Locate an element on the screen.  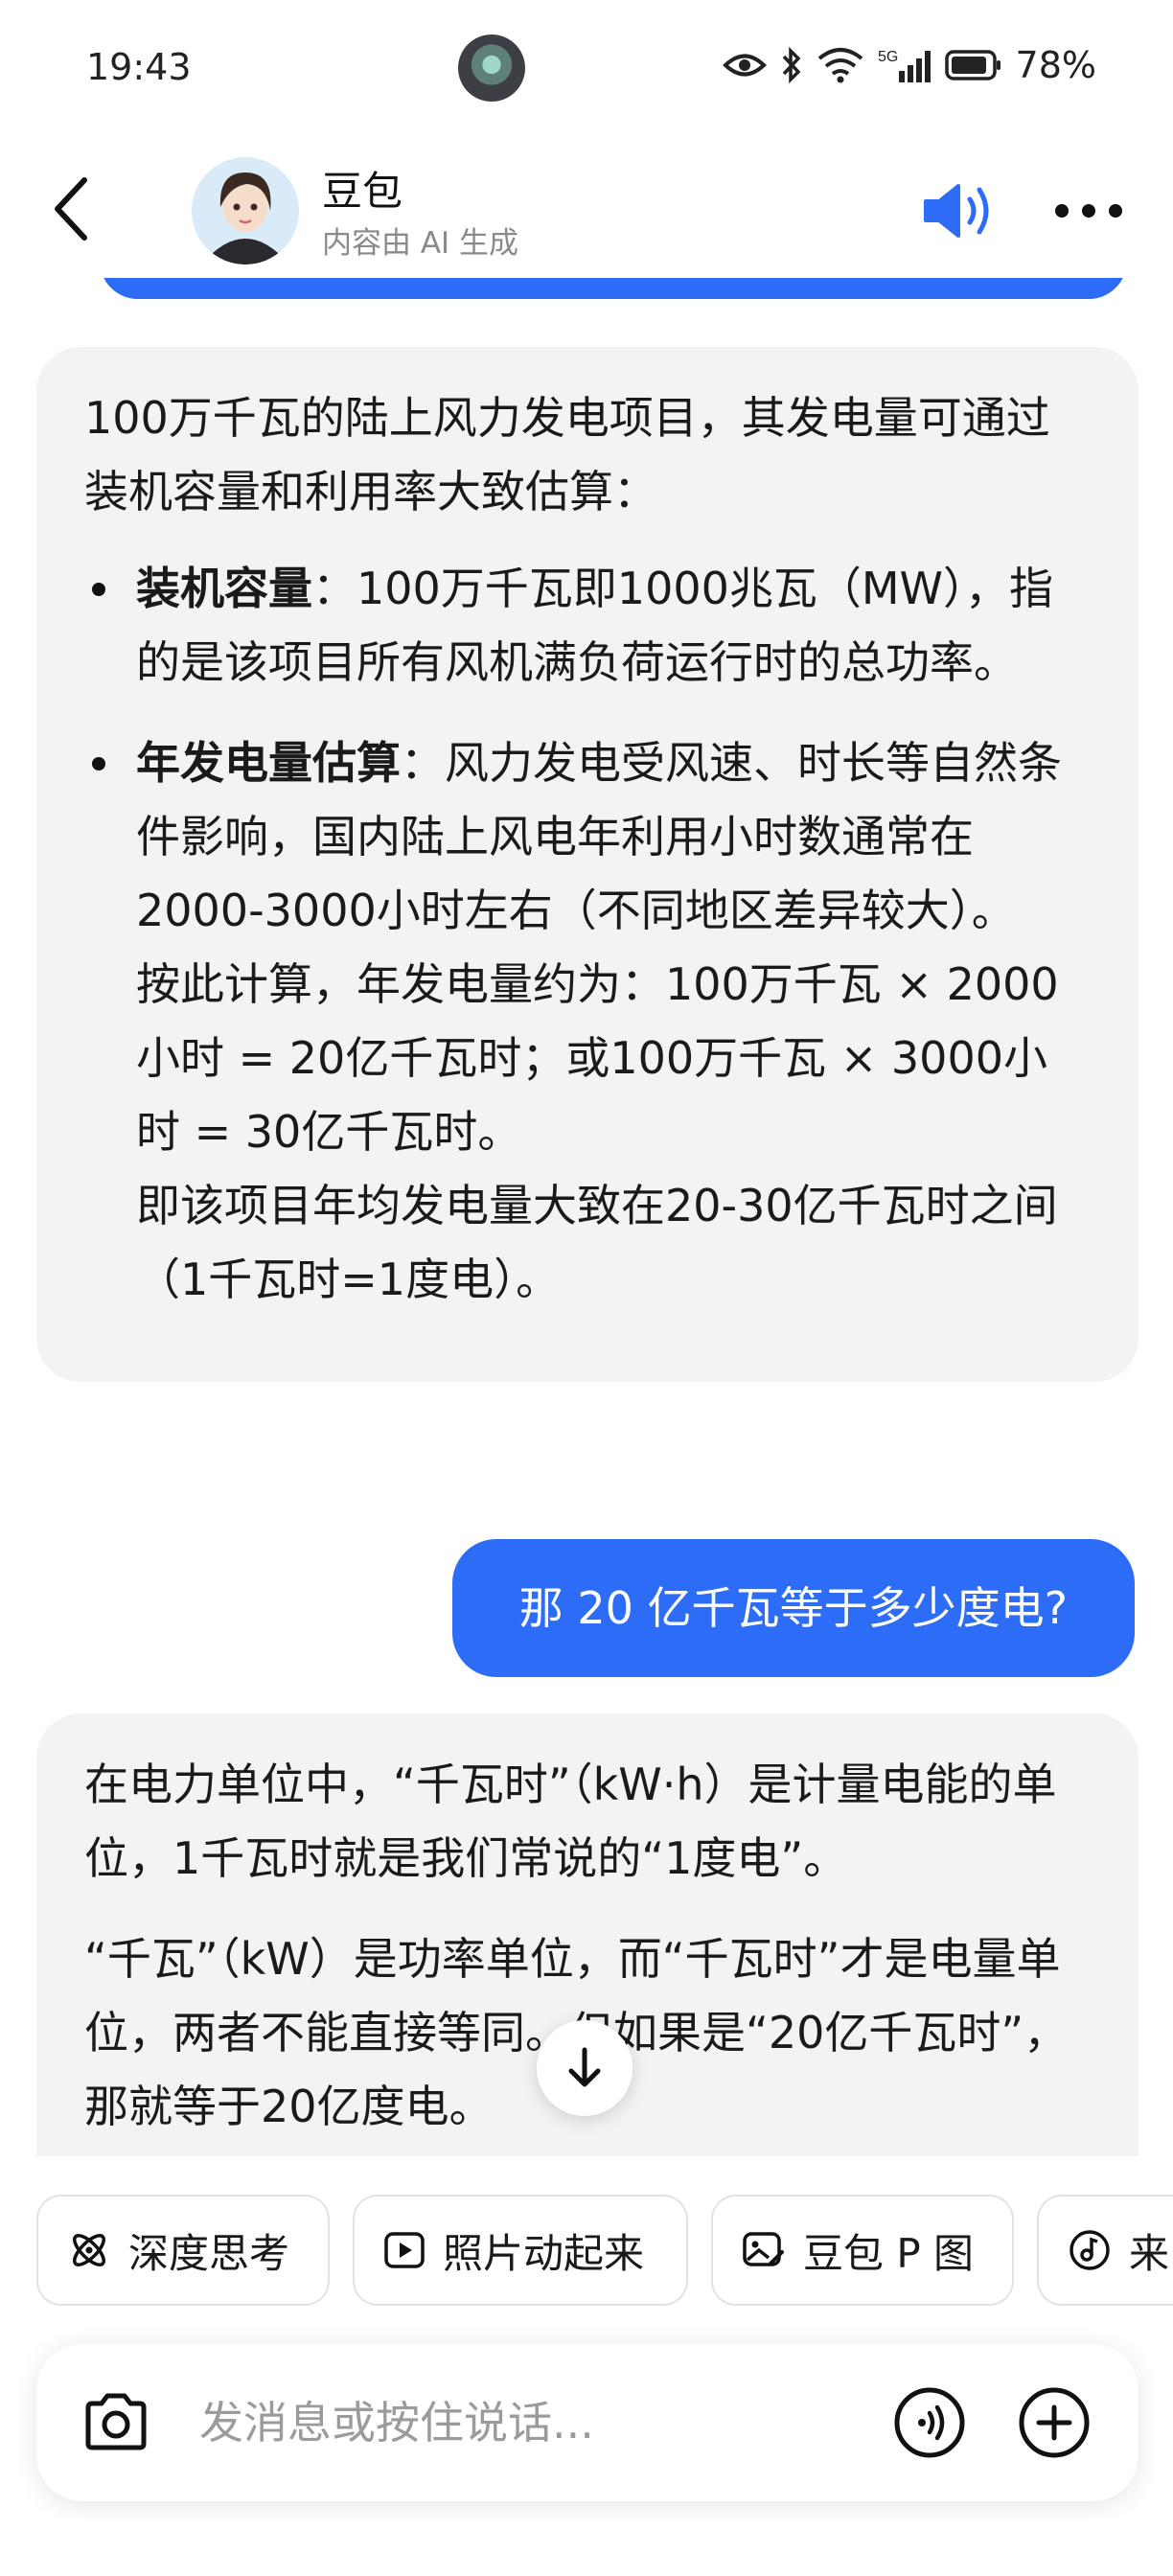
chip-label: 来 is located at coordinates (1149, 2253).